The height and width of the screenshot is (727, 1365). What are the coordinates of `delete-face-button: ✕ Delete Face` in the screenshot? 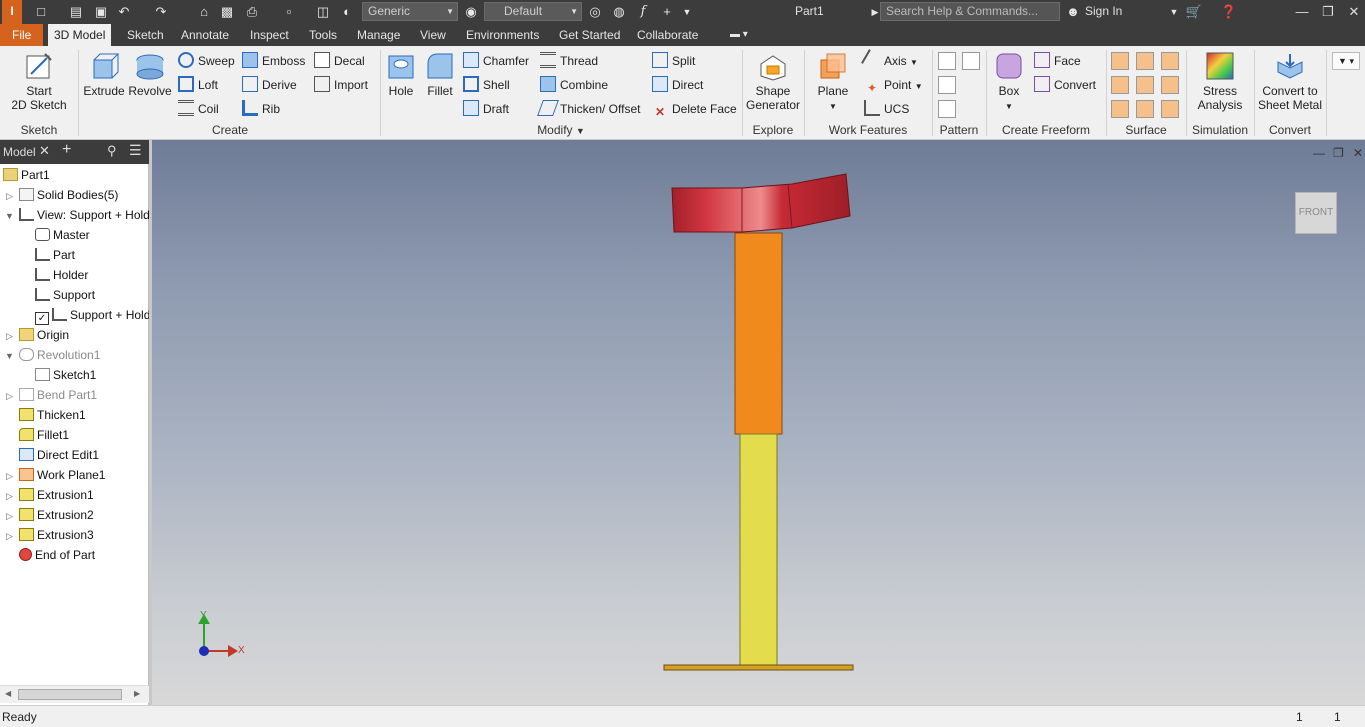 It's located at (694, 109).